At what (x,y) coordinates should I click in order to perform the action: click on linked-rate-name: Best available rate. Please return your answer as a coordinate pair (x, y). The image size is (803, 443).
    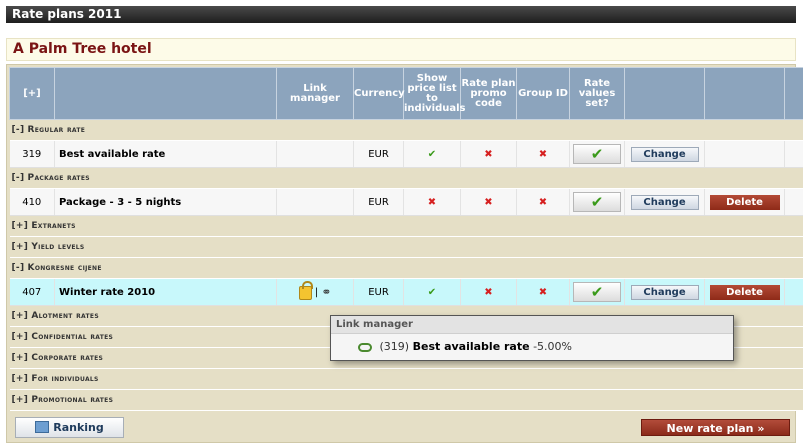
    Looking at the image, I should click on (471, 346).